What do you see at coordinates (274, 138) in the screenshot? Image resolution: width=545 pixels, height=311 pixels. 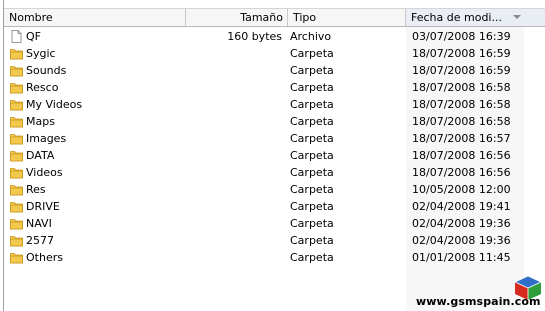 I see `file-row: Images Carpeta 18/07/2008 16:57` at bounding box center [274, 138].